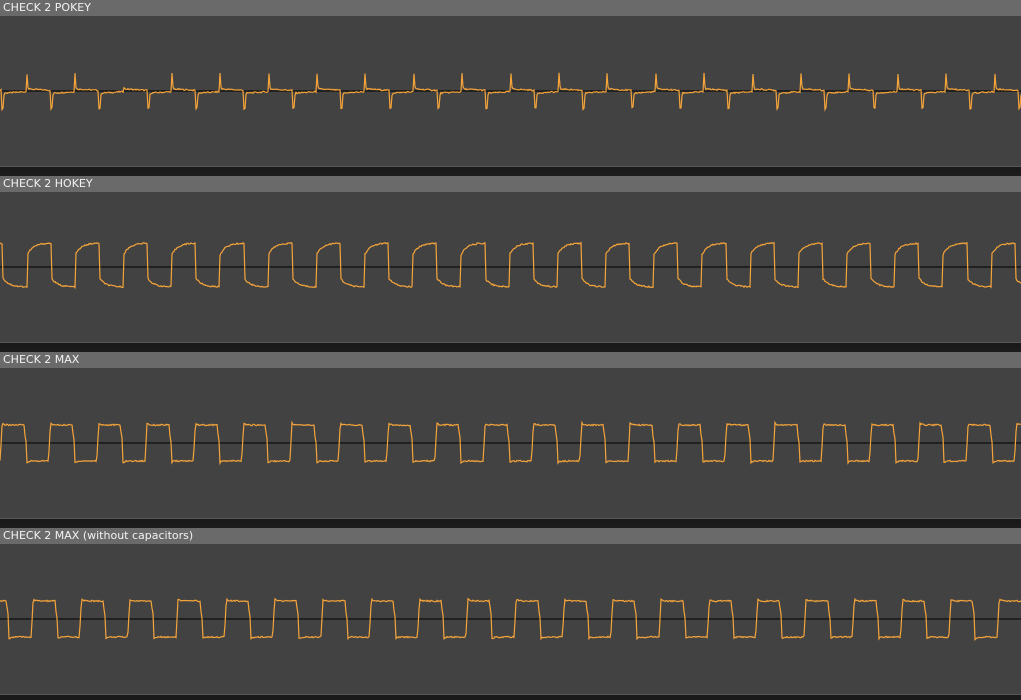 This screenshot has width=1021, height=700. What do you see at coordinates (510, 360) in the screenshot?
I see `track-title: CHECK 2 MAX` at bounding box center [510, 360].